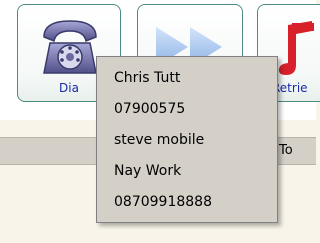  Describe the element at coordinates (187, 202) in the screenshot. I see `menu-item-phone-number: 08709918888` at that location.